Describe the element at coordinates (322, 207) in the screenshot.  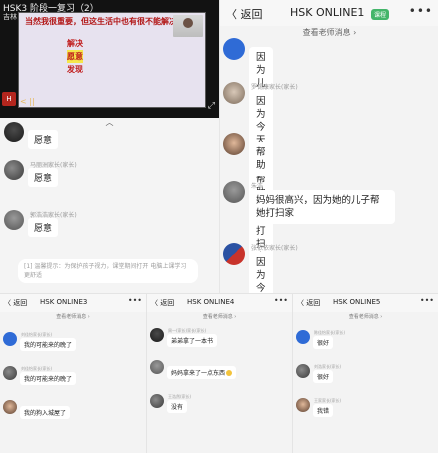
I see `message-bubble: 妈妈很高兴，因为她的儿子帮她打扫家` at that location.